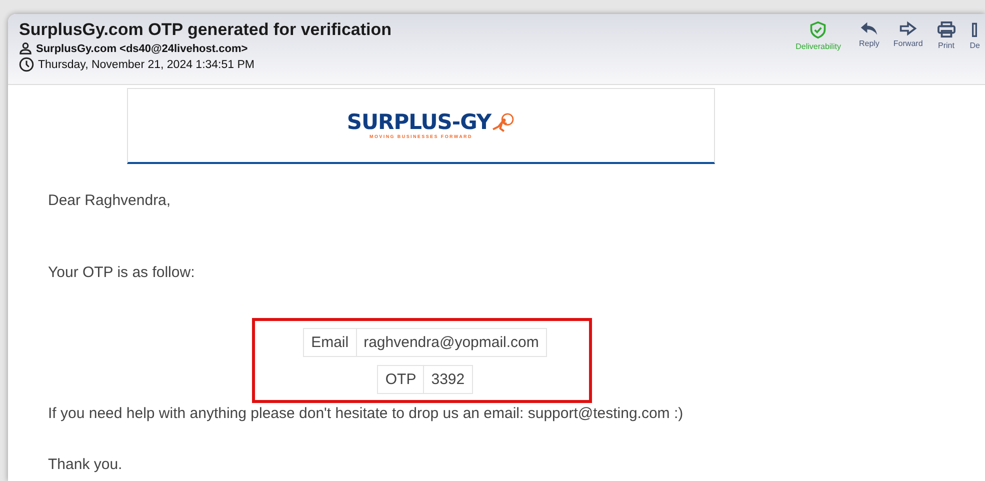 This screenshot has height=481, width=985. What do you see at coordinates (142, 48) in the screenshot?
I see `sender-address: SurplusGy.com <ds40@24livehost.com>` at bounding box center [142, 48].